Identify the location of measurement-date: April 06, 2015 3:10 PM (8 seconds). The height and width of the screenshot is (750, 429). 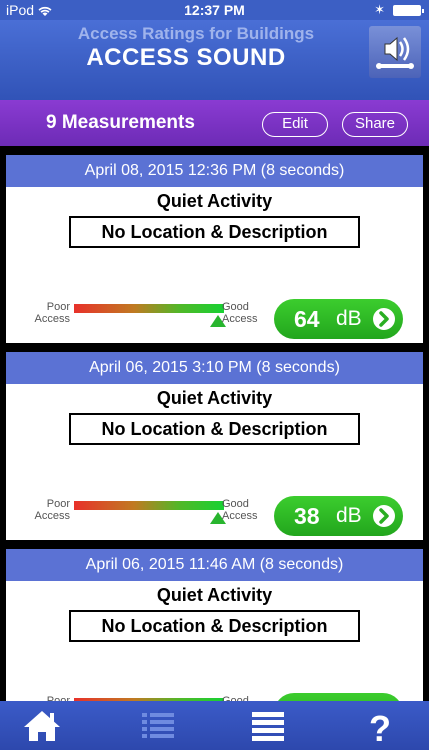
(214, 368).